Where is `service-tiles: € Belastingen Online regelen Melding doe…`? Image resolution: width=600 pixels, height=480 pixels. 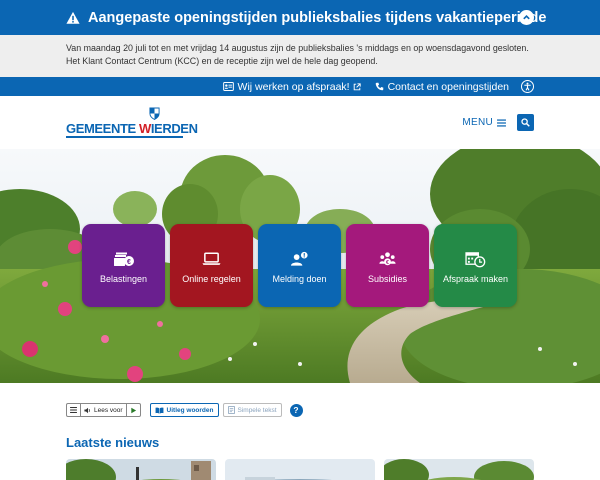
service-tiles: € Belastingen Online regelen Melding doe… is located at coordinates (299, 265).